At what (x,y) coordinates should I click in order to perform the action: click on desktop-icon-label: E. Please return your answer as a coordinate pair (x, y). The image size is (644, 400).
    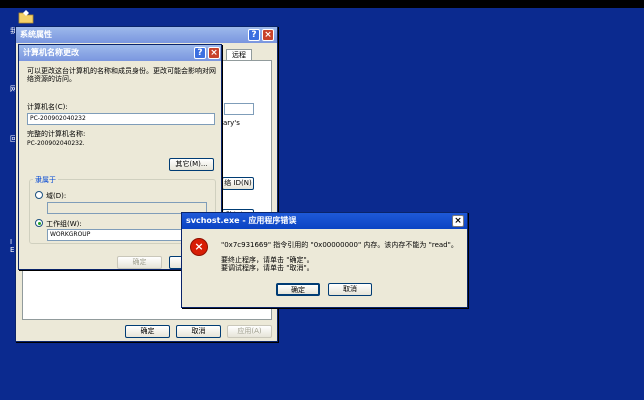
    Looking at the image, I should click on (12, 250).